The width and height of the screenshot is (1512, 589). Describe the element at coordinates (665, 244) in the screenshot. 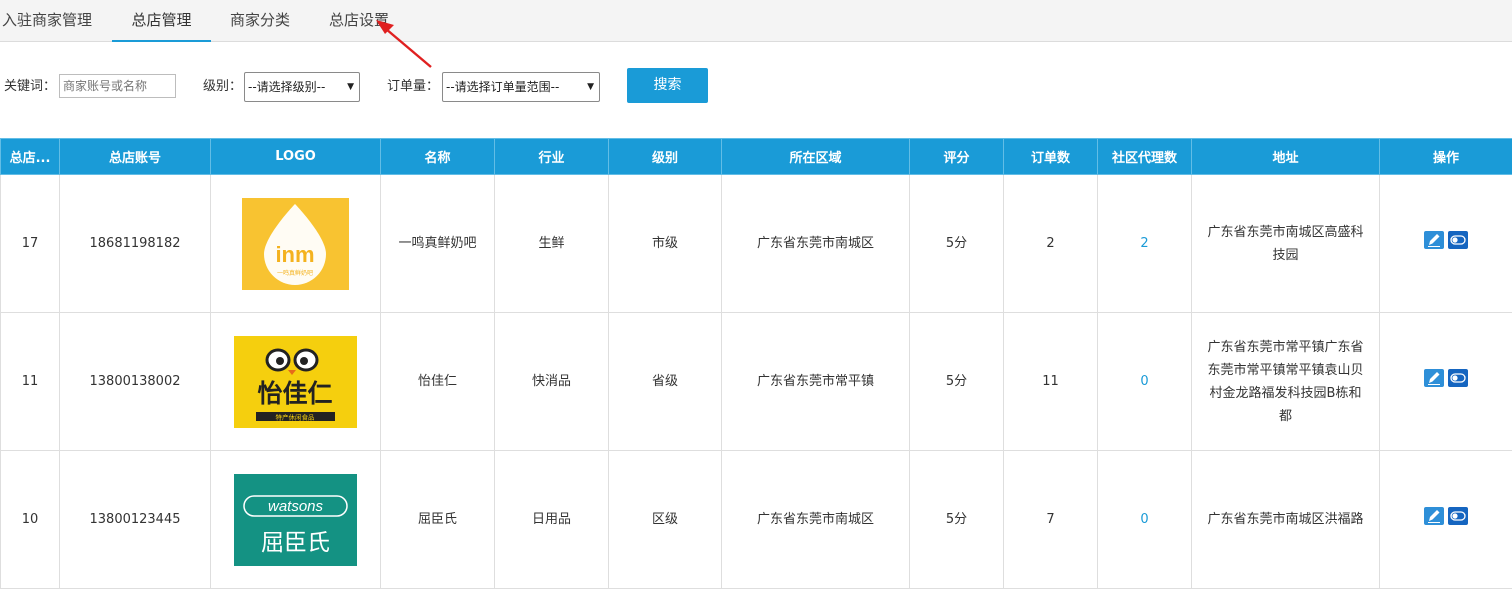

I see `cell-level: 市级` at that location.